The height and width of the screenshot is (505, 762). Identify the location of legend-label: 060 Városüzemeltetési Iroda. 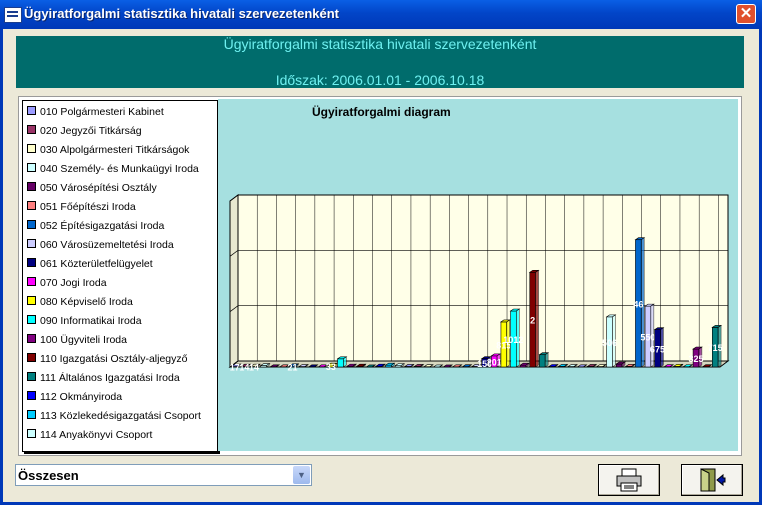
(107, 245).